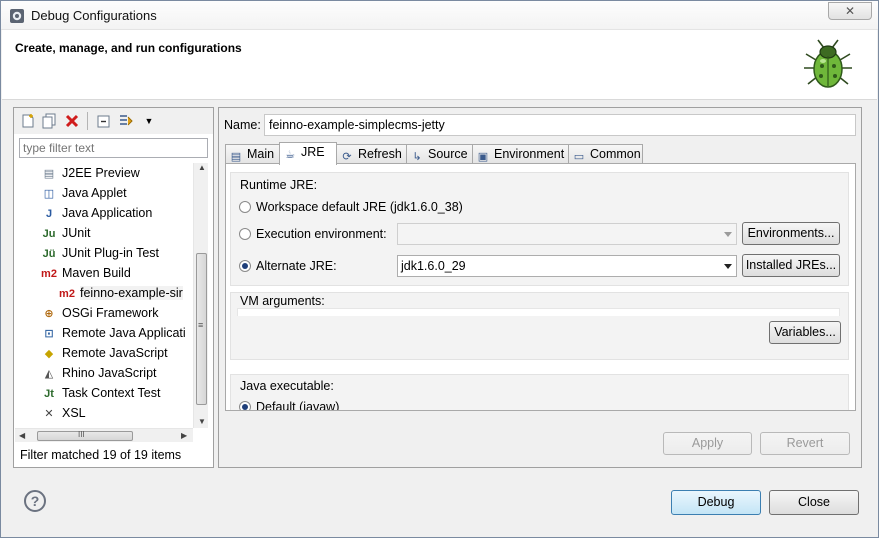 Image resolution: width=879 pixels, height=538 pixels. I want to click on filter-status-text: Filter matched 19 of 19 items, so click(101, 455).